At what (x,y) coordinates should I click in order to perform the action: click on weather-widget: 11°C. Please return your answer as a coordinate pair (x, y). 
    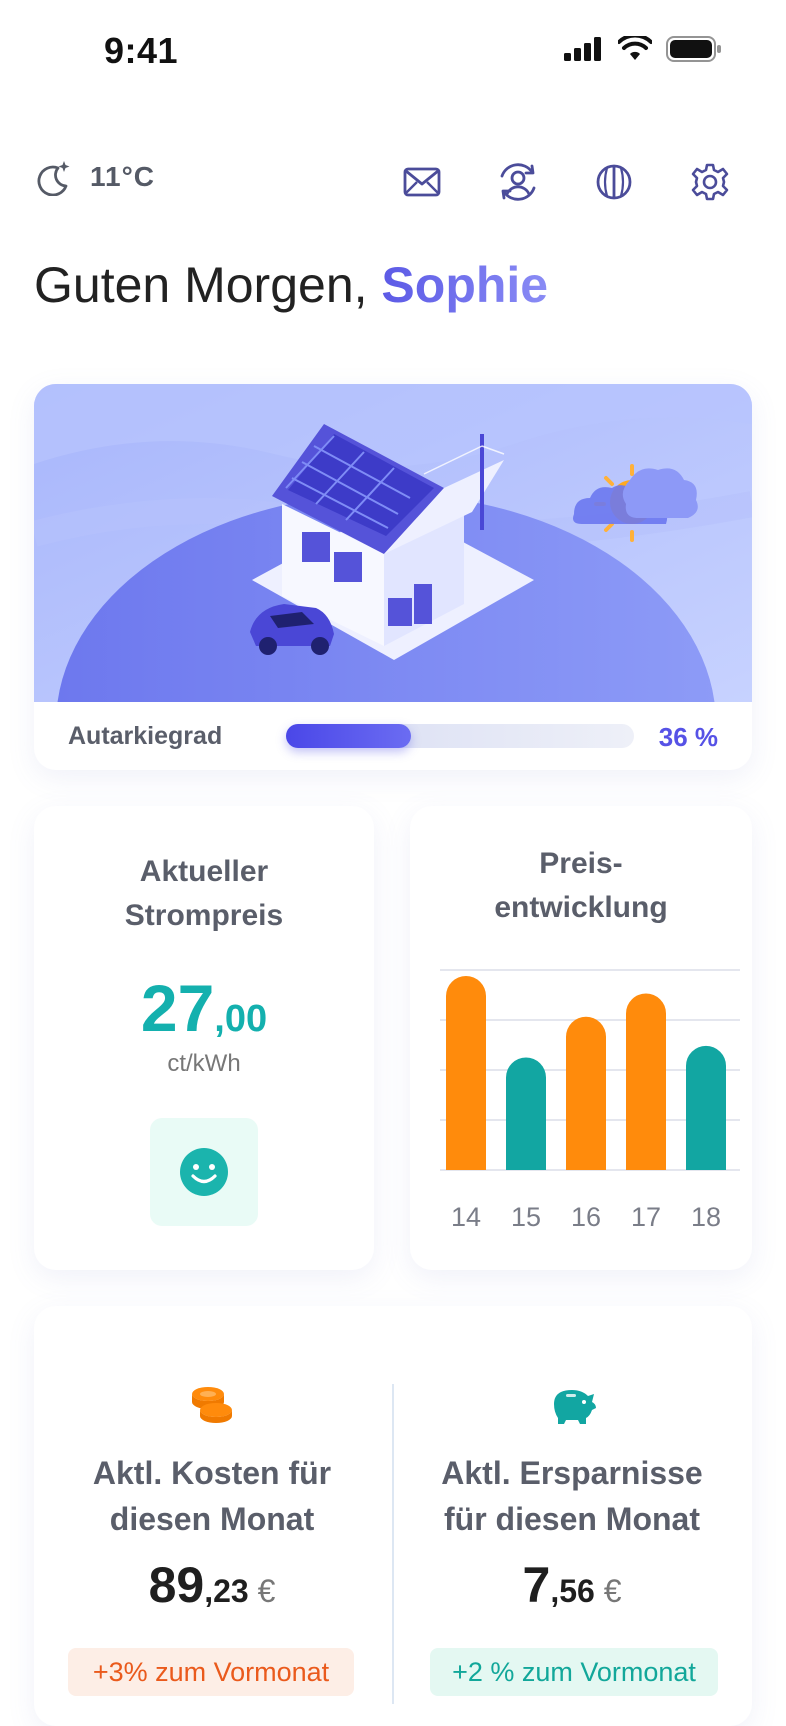
    Looking at the image, I should click on (95, 177).